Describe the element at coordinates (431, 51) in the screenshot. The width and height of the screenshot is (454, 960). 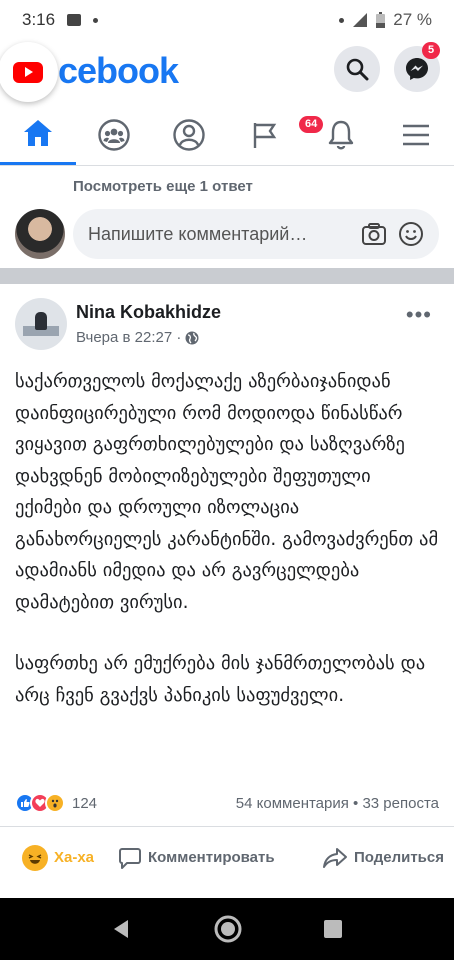
I see `messenger-badge: 5` at that location.